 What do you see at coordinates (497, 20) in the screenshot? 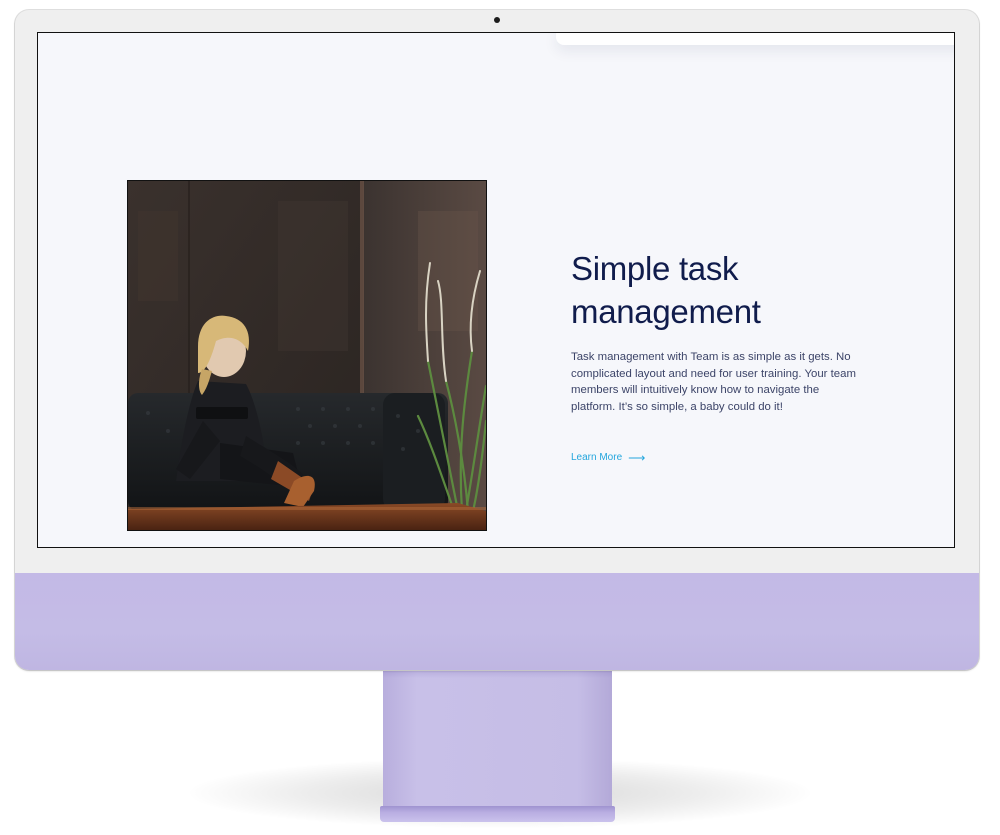
I see `camera-icon` at bounding box center [497, 20].